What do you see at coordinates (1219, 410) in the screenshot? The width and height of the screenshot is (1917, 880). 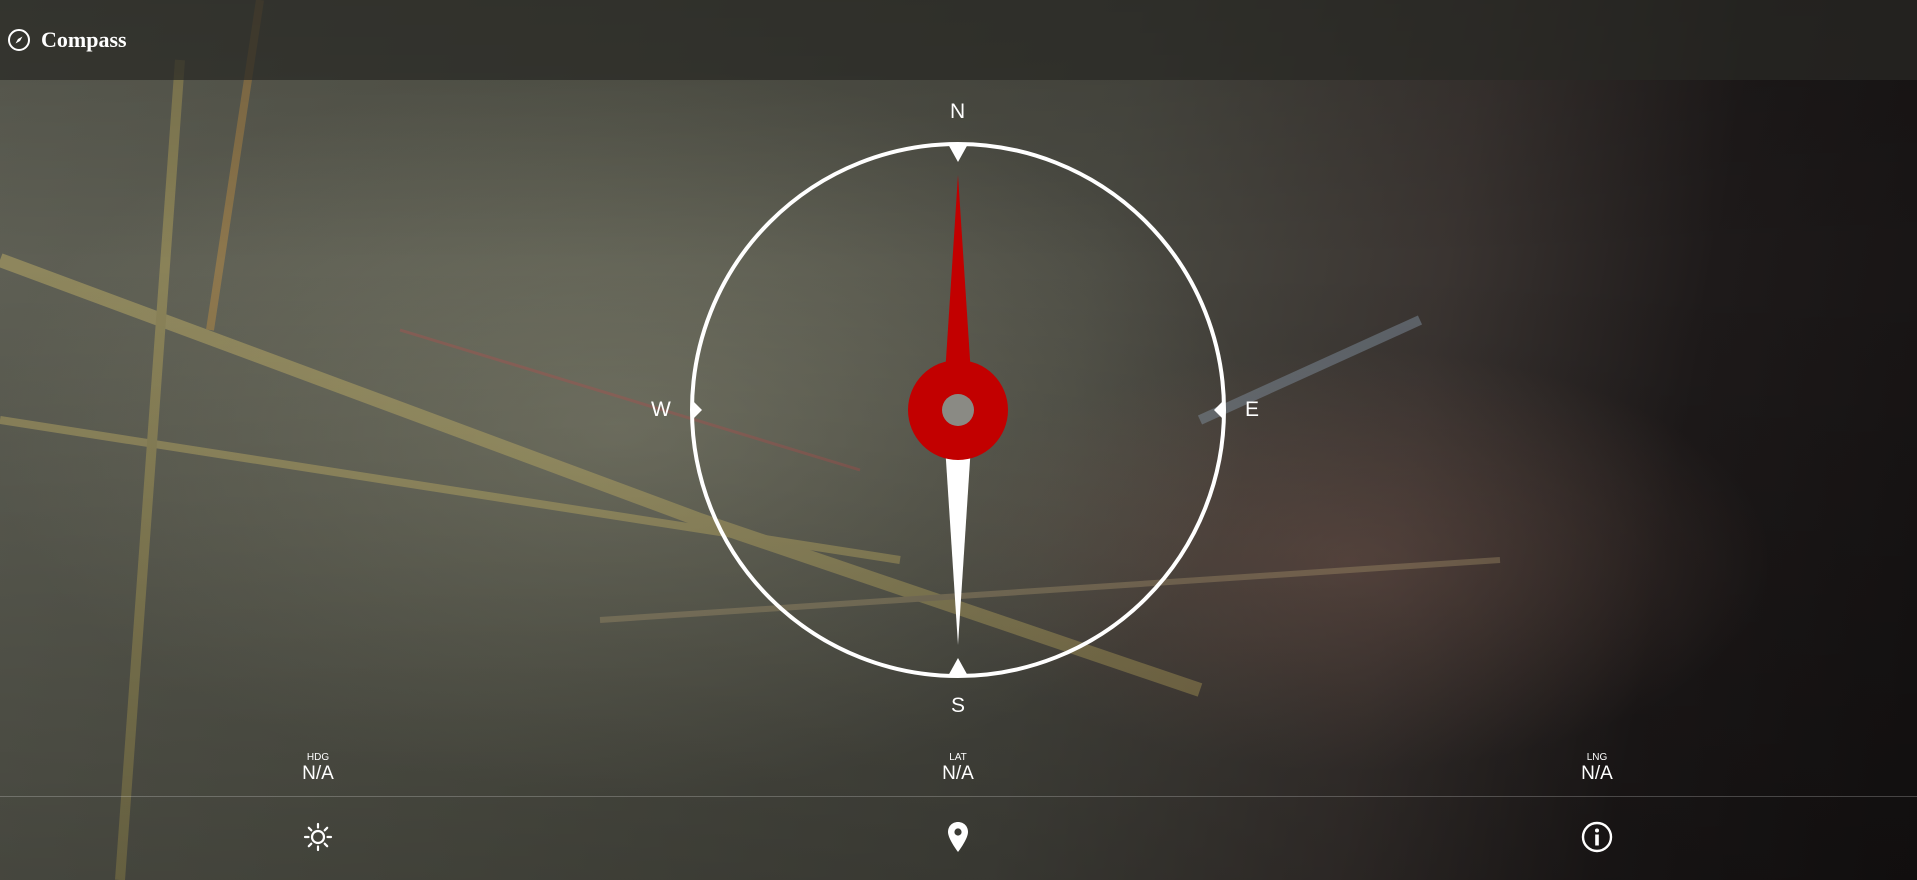 I see `east-notch` at bounding box center [1219, 410].